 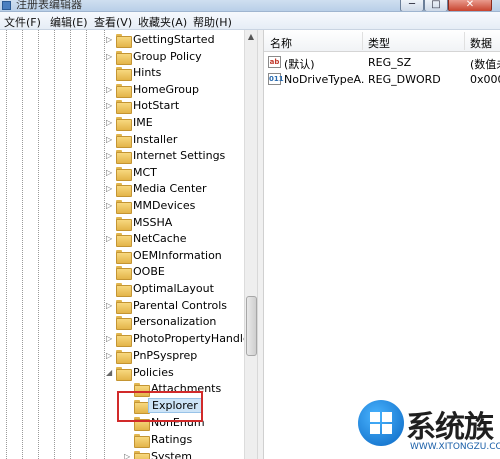 I want to click on maximize-button: □, so click(x=436, y=5).